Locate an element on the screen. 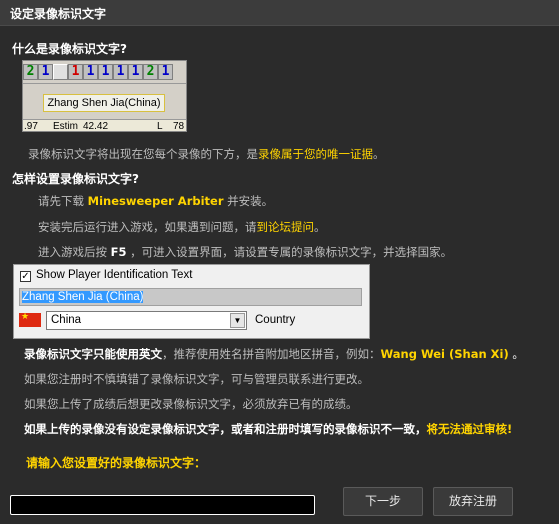 The height and width of the screenshot is (524, 559). preview-stat-left: .97 is located at coordinates (31, 126).